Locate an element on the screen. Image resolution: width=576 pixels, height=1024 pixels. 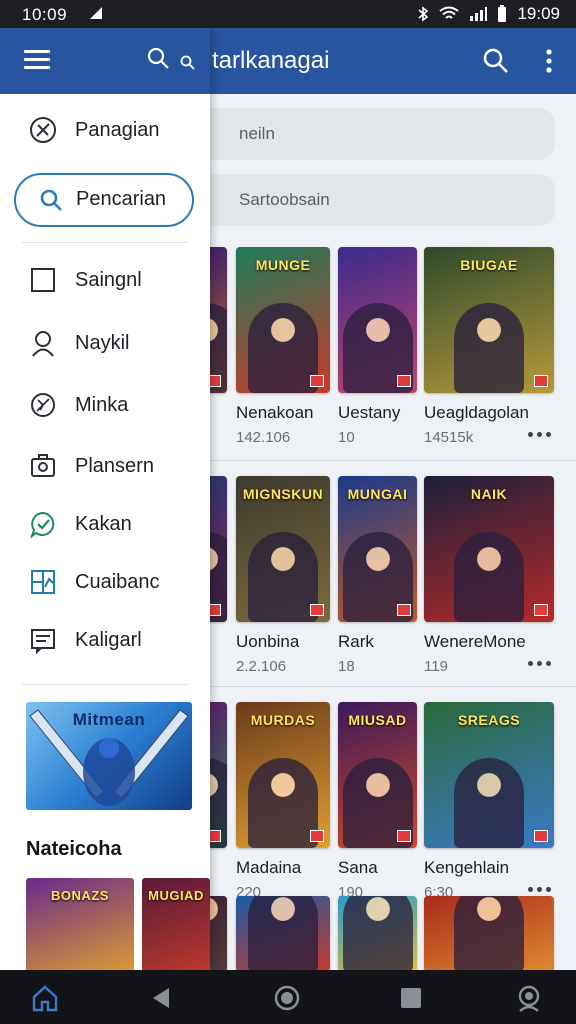
mini-cover-title: BONAZS is located at coordinates (80, 895).